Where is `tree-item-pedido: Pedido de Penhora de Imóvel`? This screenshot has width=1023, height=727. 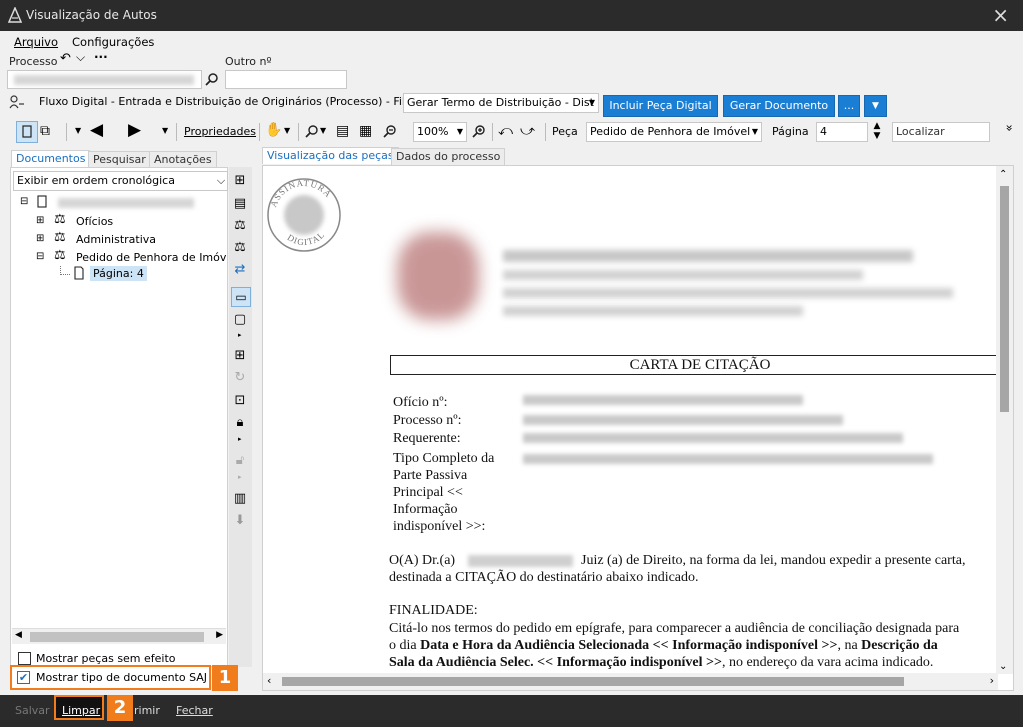
tree-item-pedido: Pedido de Penhora de Imóvel is located at coordinates (151, 257).